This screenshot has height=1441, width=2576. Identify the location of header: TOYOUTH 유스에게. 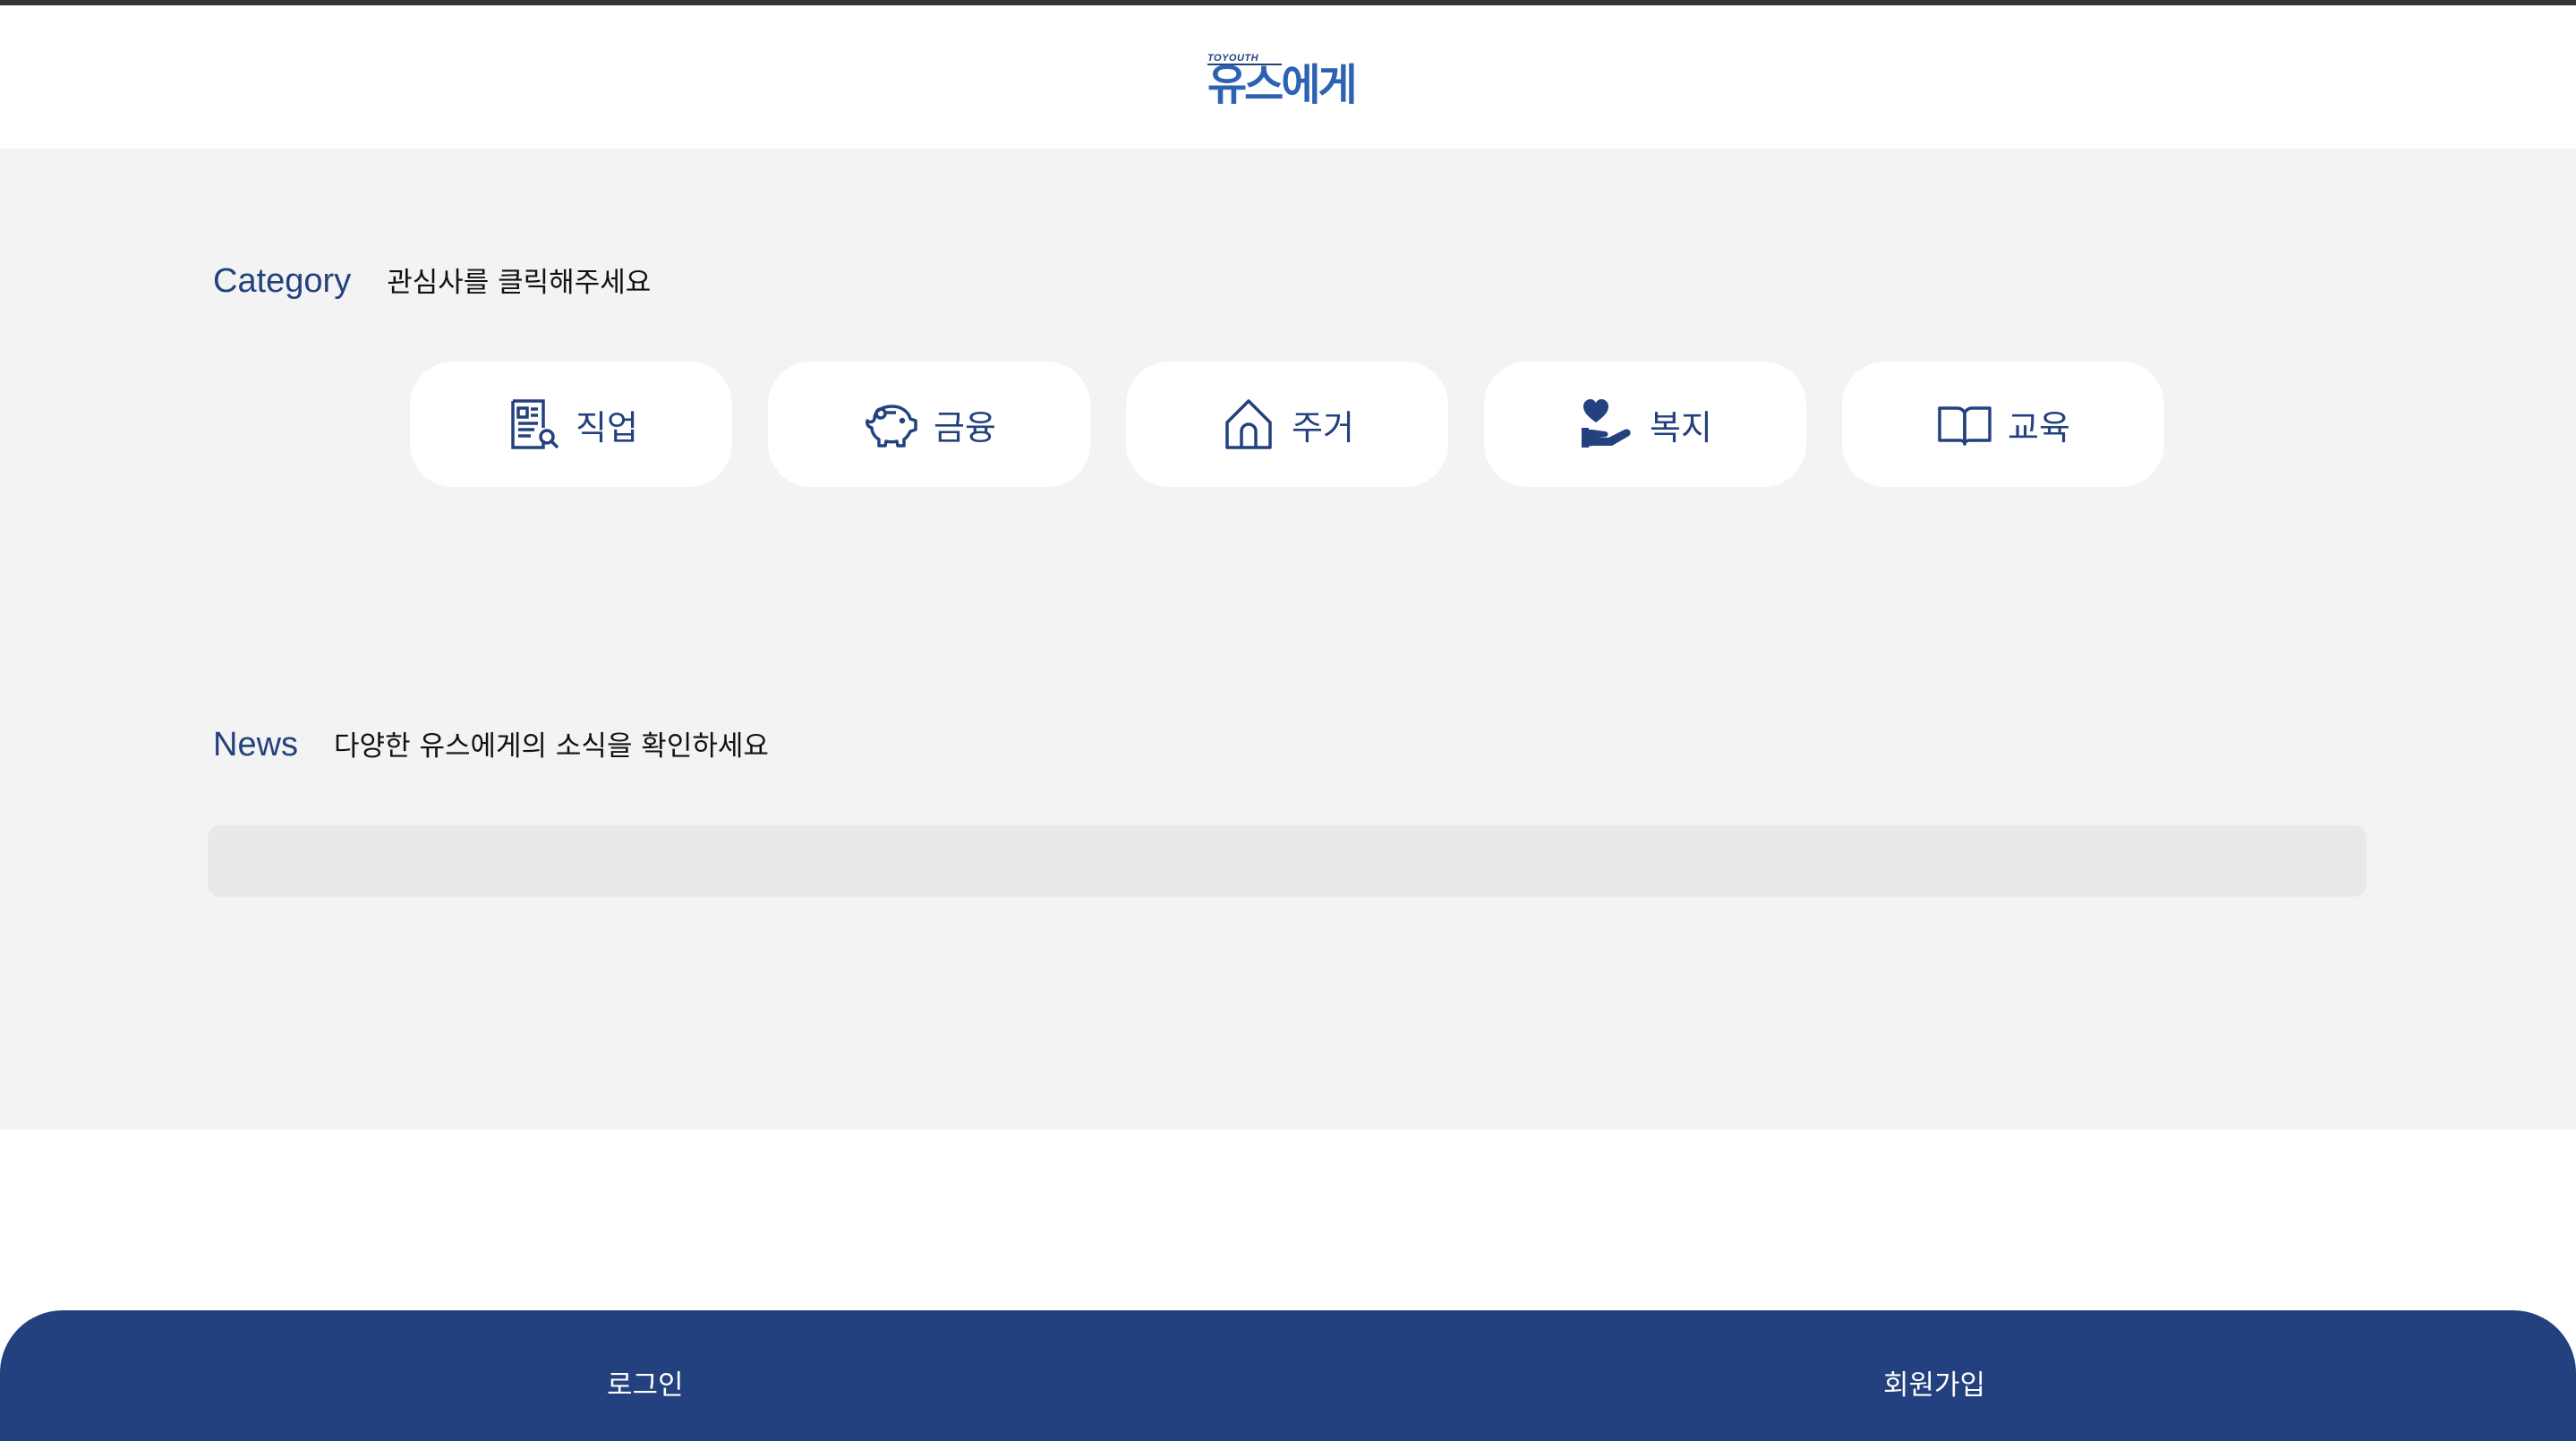
(1288, 77).